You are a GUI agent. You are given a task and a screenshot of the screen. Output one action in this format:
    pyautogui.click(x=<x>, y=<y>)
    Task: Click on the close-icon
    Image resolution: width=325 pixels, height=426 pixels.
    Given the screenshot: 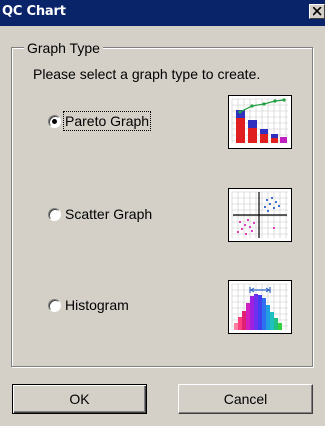 What is the action you would take?
    pyautogui.click(x=317, y=11)
    